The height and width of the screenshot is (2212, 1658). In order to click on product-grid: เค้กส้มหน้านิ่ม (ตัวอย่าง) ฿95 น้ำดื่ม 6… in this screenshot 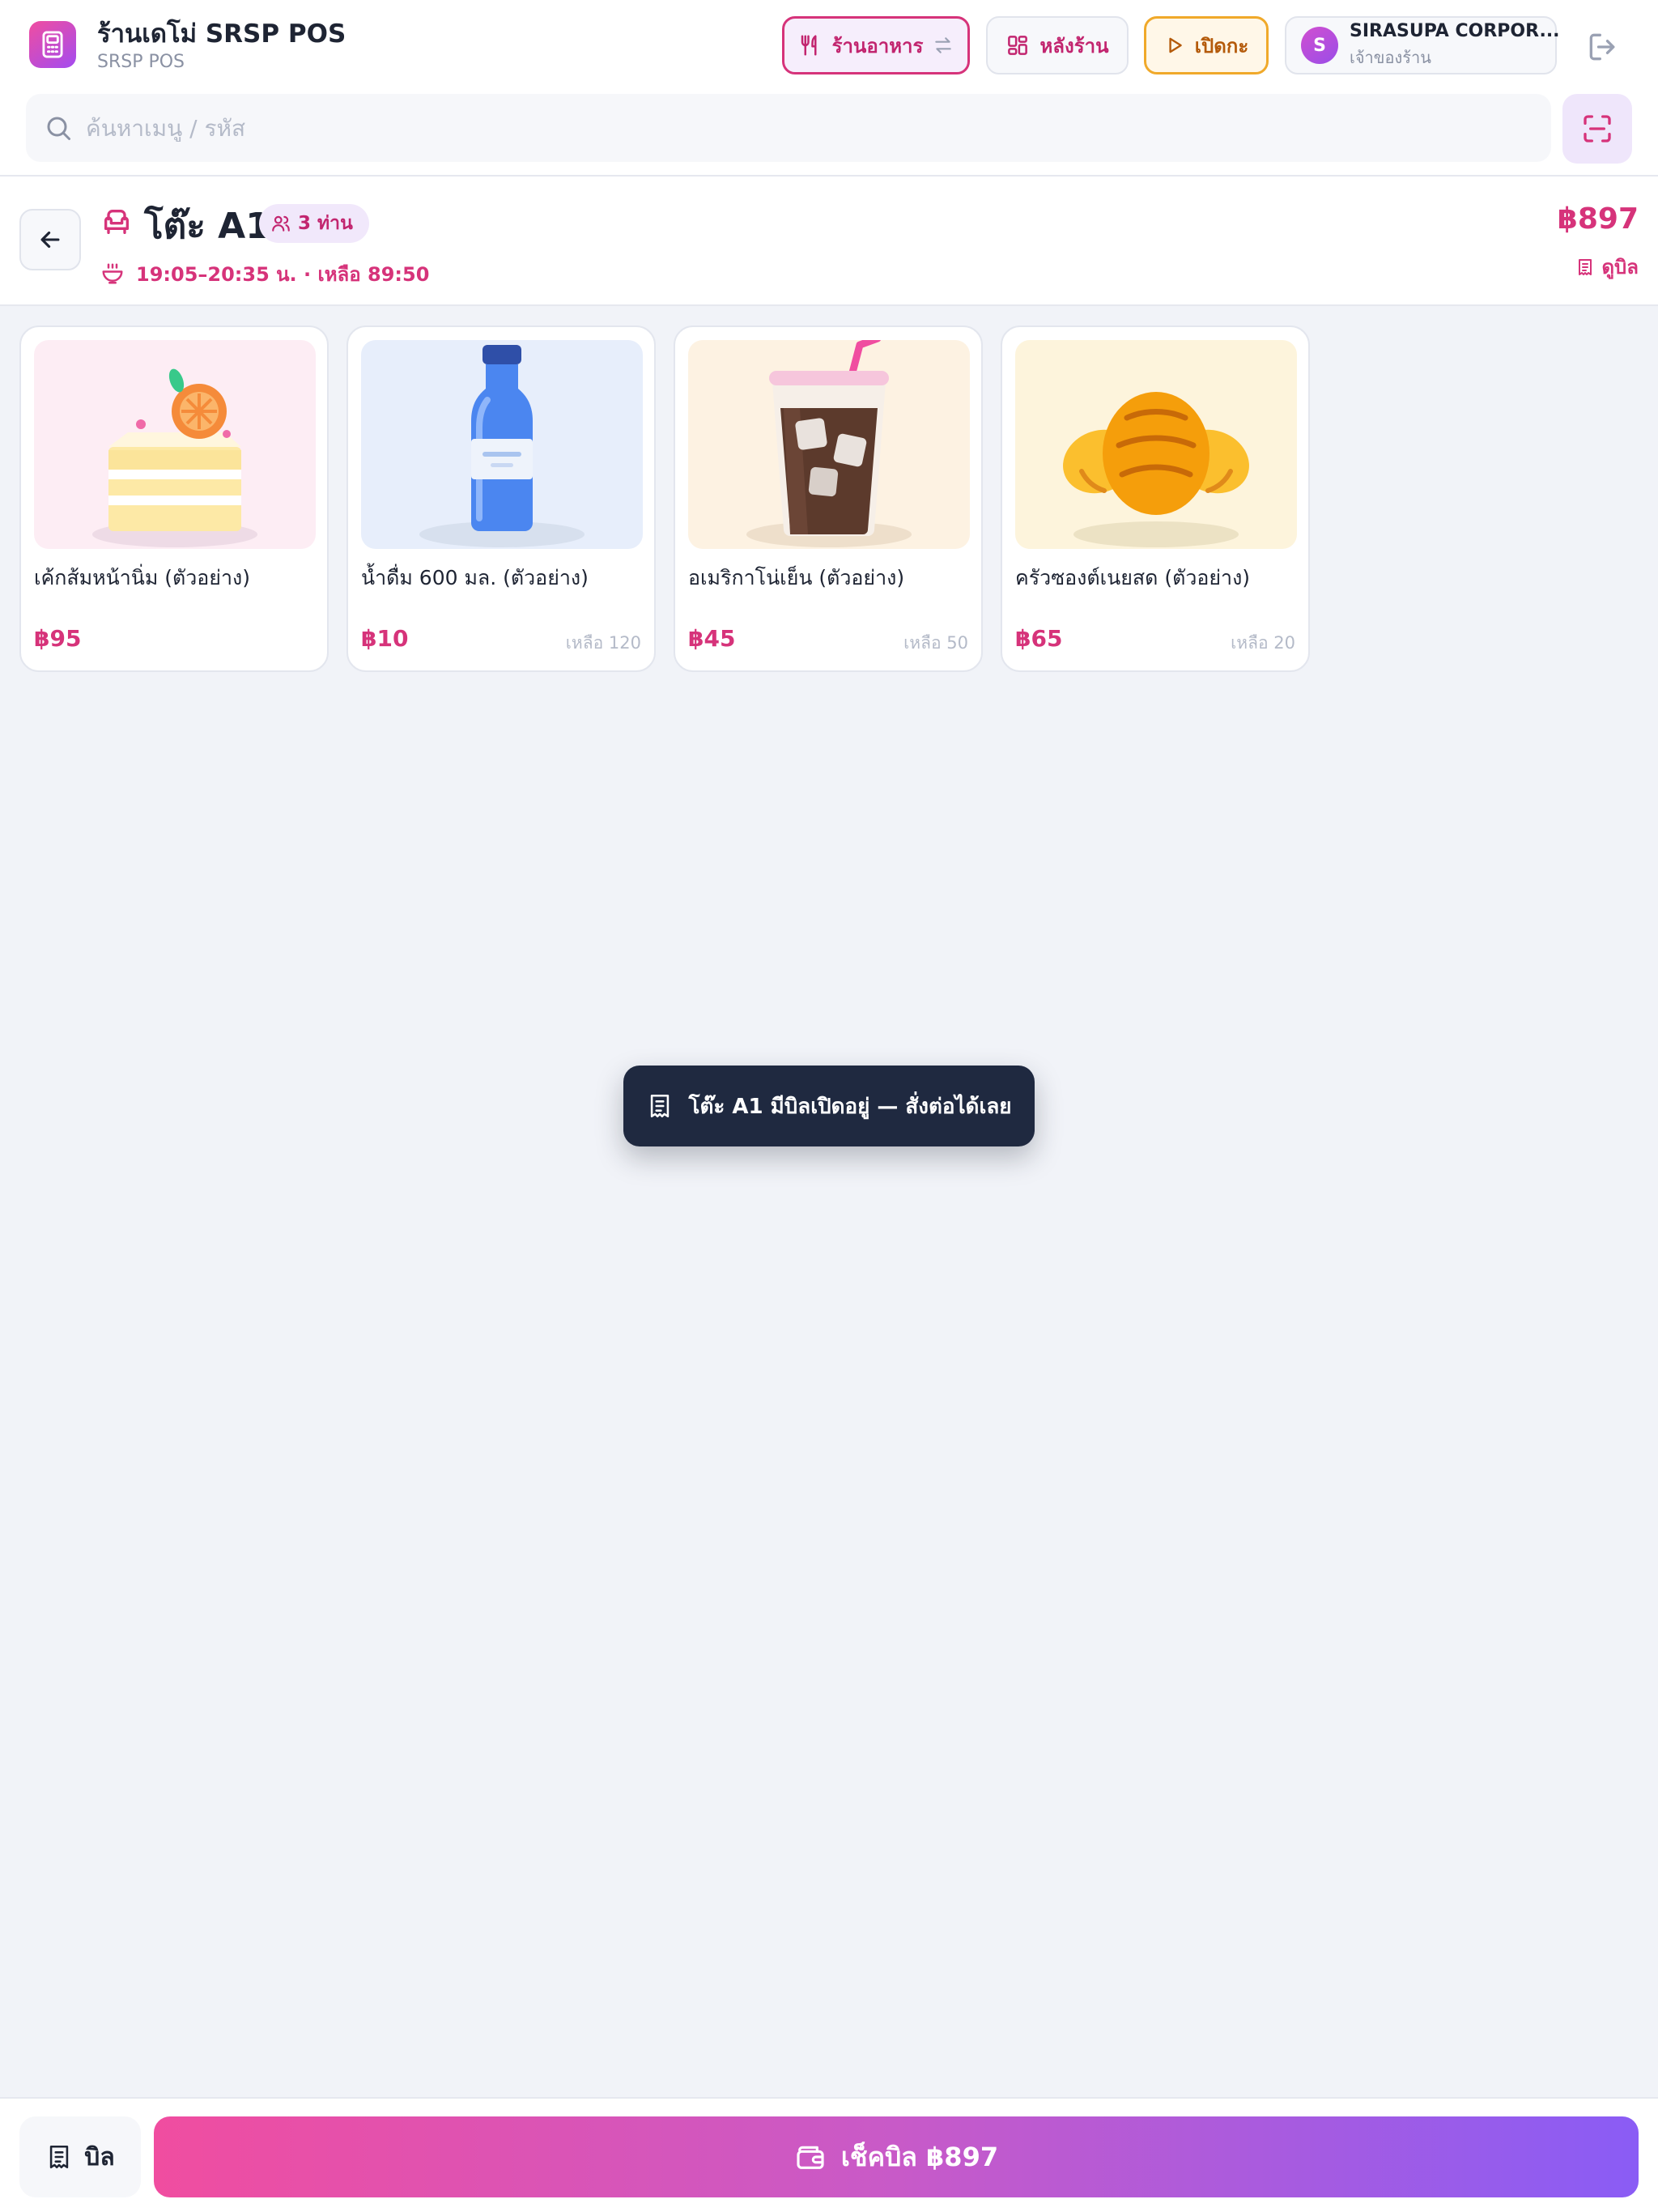, I will do `click(664, 499)`.